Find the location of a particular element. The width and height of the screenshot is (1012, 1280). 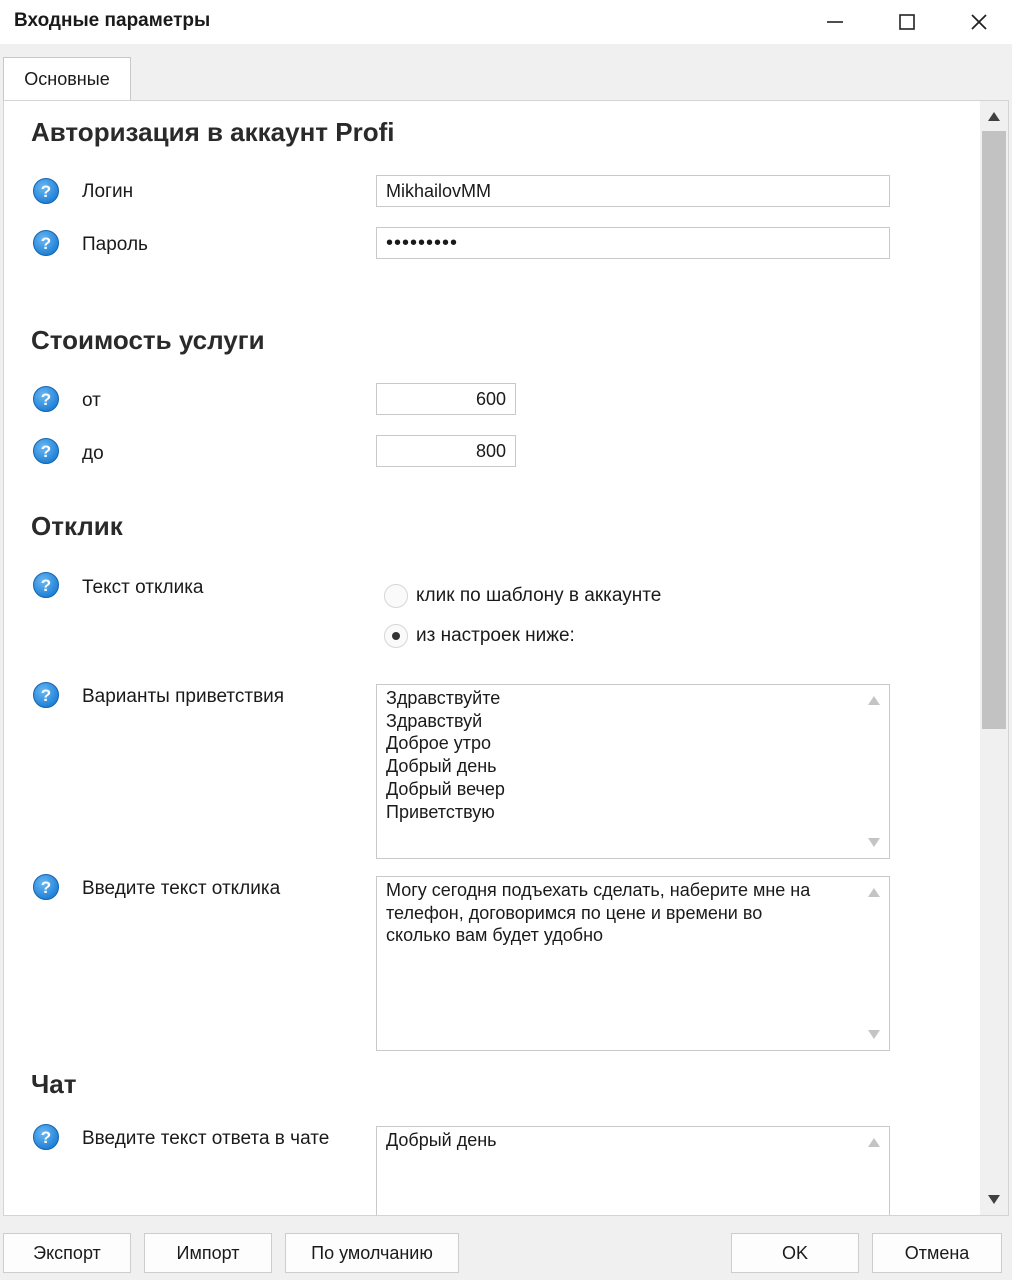

radio-circle is located at coordinates (396, 596).